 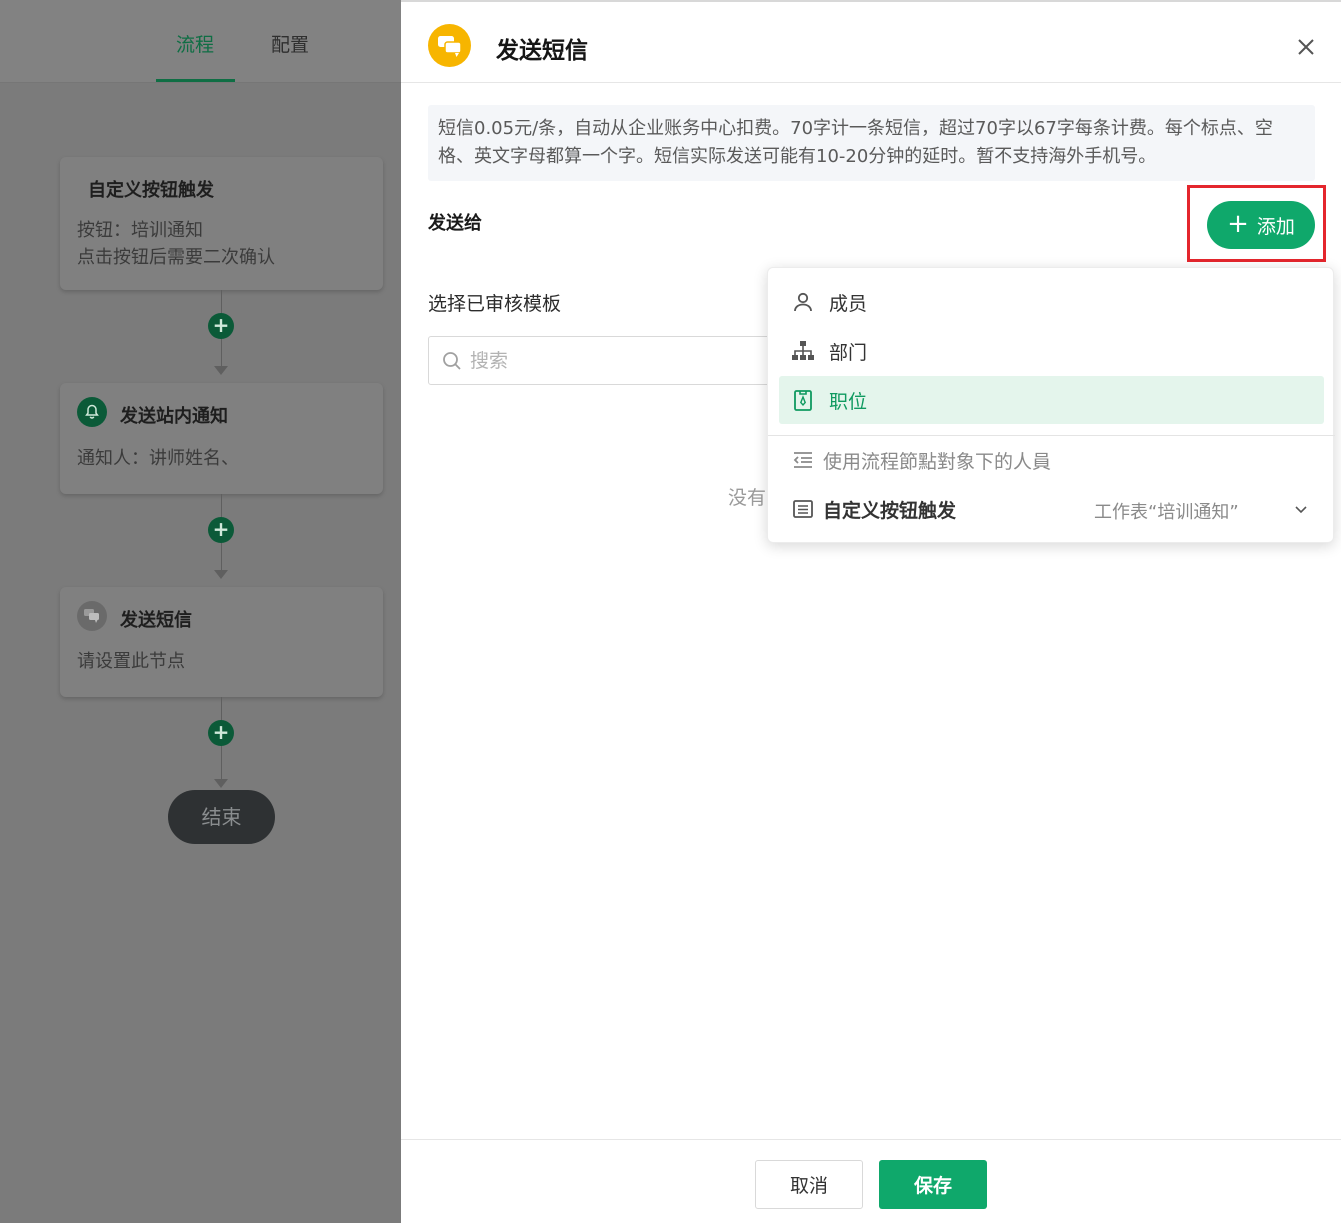 What do you see at coordinates (933, 1184) in the screenshot?
I see `save-button: 保存` at bounding box center [933, 1184].